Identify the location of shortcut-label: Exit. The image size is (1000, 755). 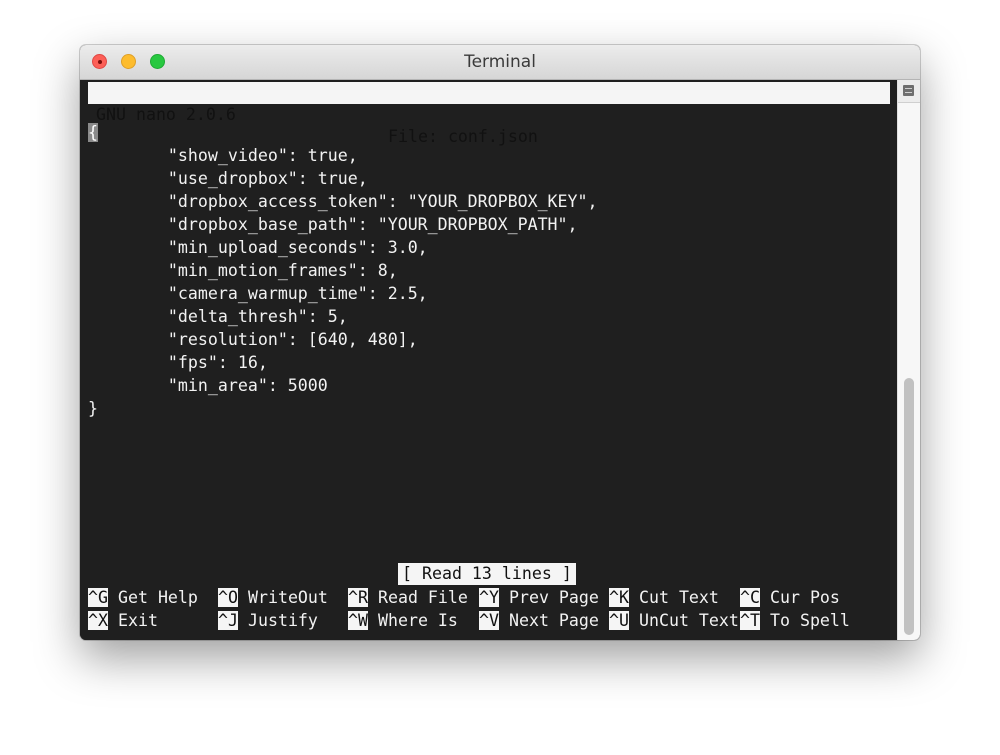
(137, 620).